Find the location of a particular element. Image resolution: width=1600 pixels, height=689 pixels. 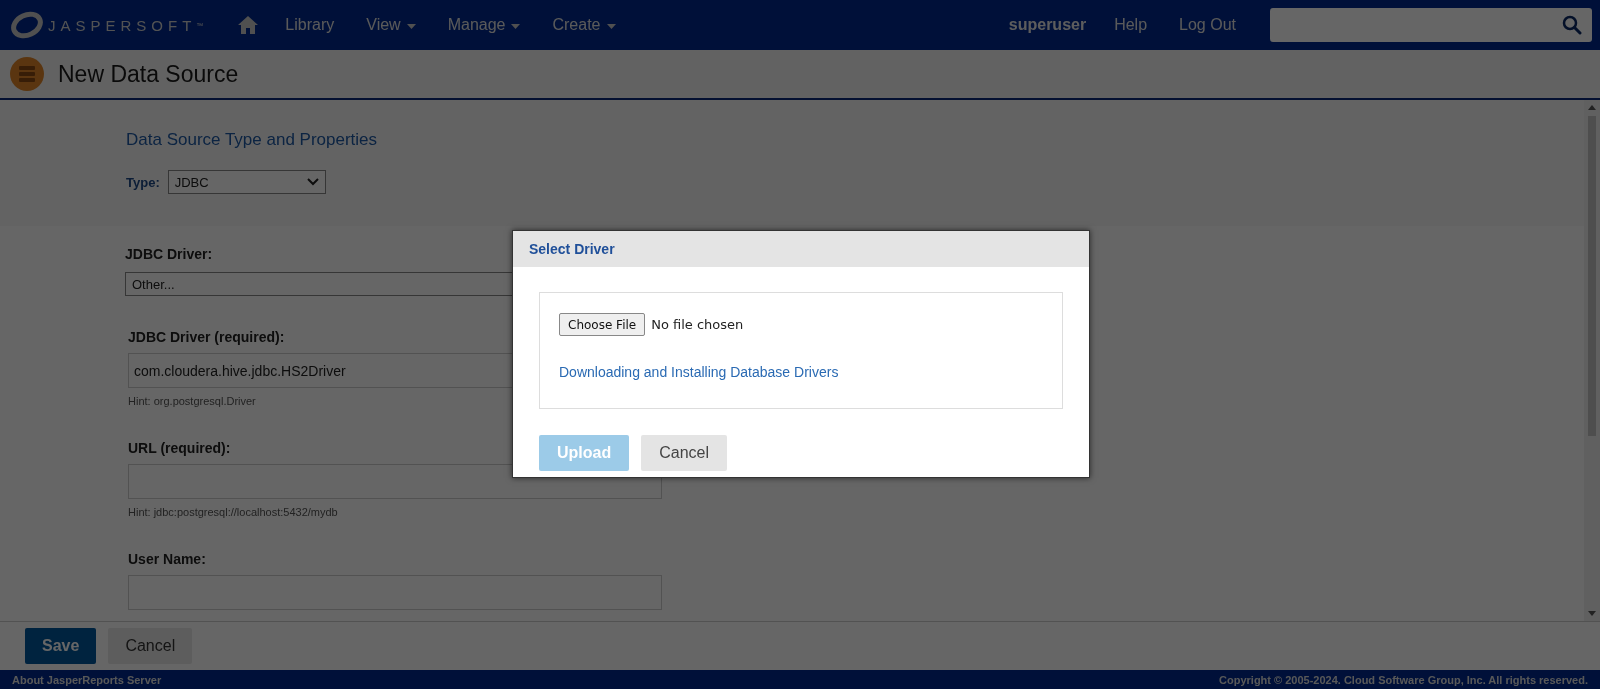

scrollbar is located at coordinates (1592, 360).